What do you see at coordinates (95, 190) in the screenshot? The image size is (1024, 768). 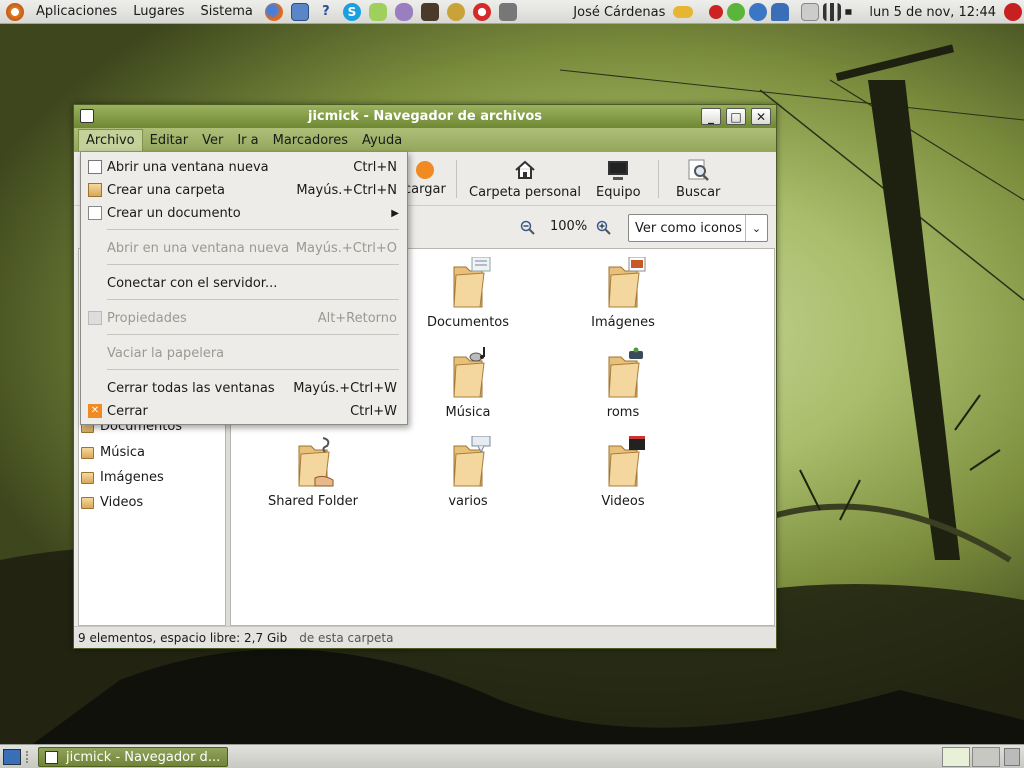 I see `new-folder-icon` at bounding box center [95, 190].